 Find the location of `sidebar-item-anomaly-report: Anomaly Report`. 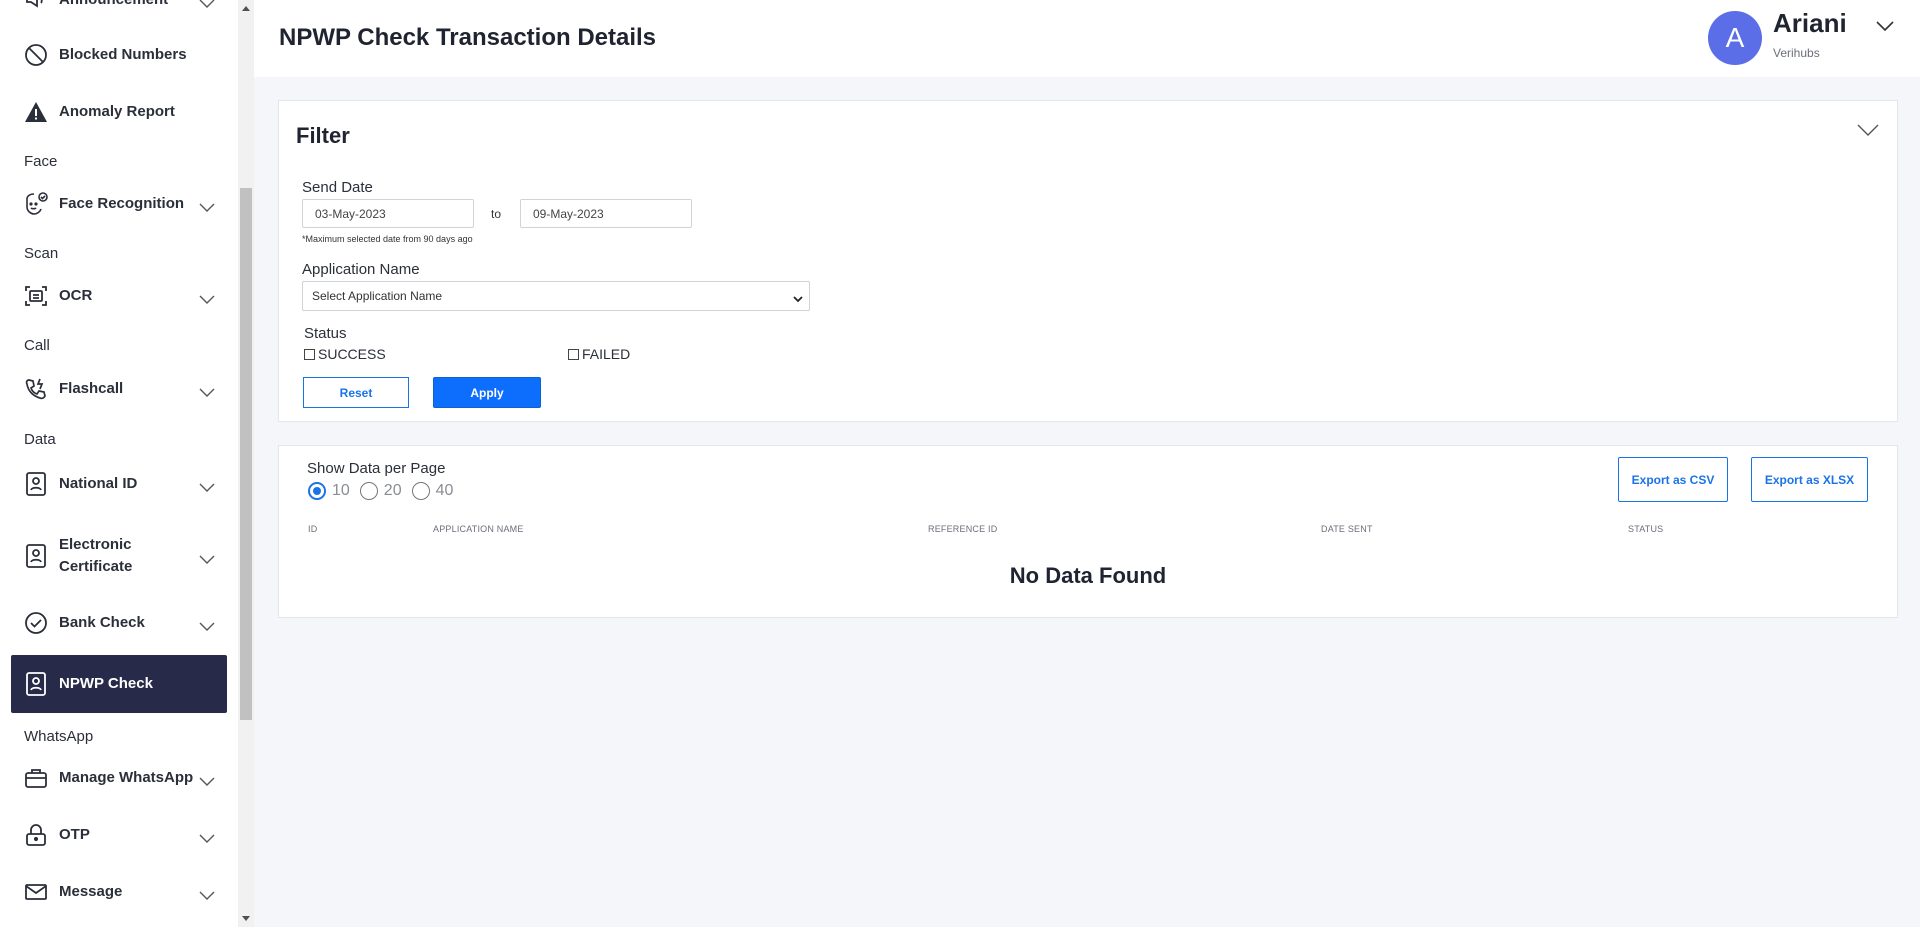

sidebar-item-anomaly-report: Anomaly Report is located at coordinates (119, 112).